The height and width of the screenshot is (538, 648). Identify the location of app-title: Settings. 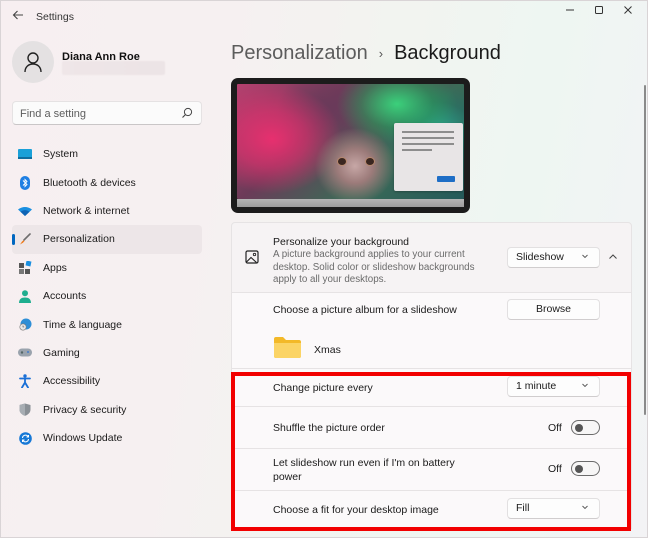
(55, 17).